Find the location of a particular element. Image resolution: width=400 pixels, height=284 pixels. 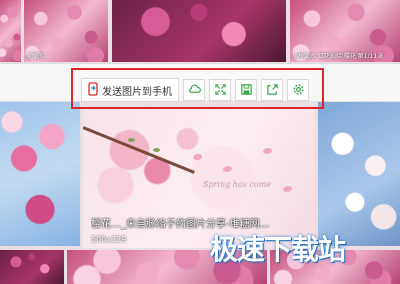

site-watermark: 极速下载站 is located at coordinates (278, 249).